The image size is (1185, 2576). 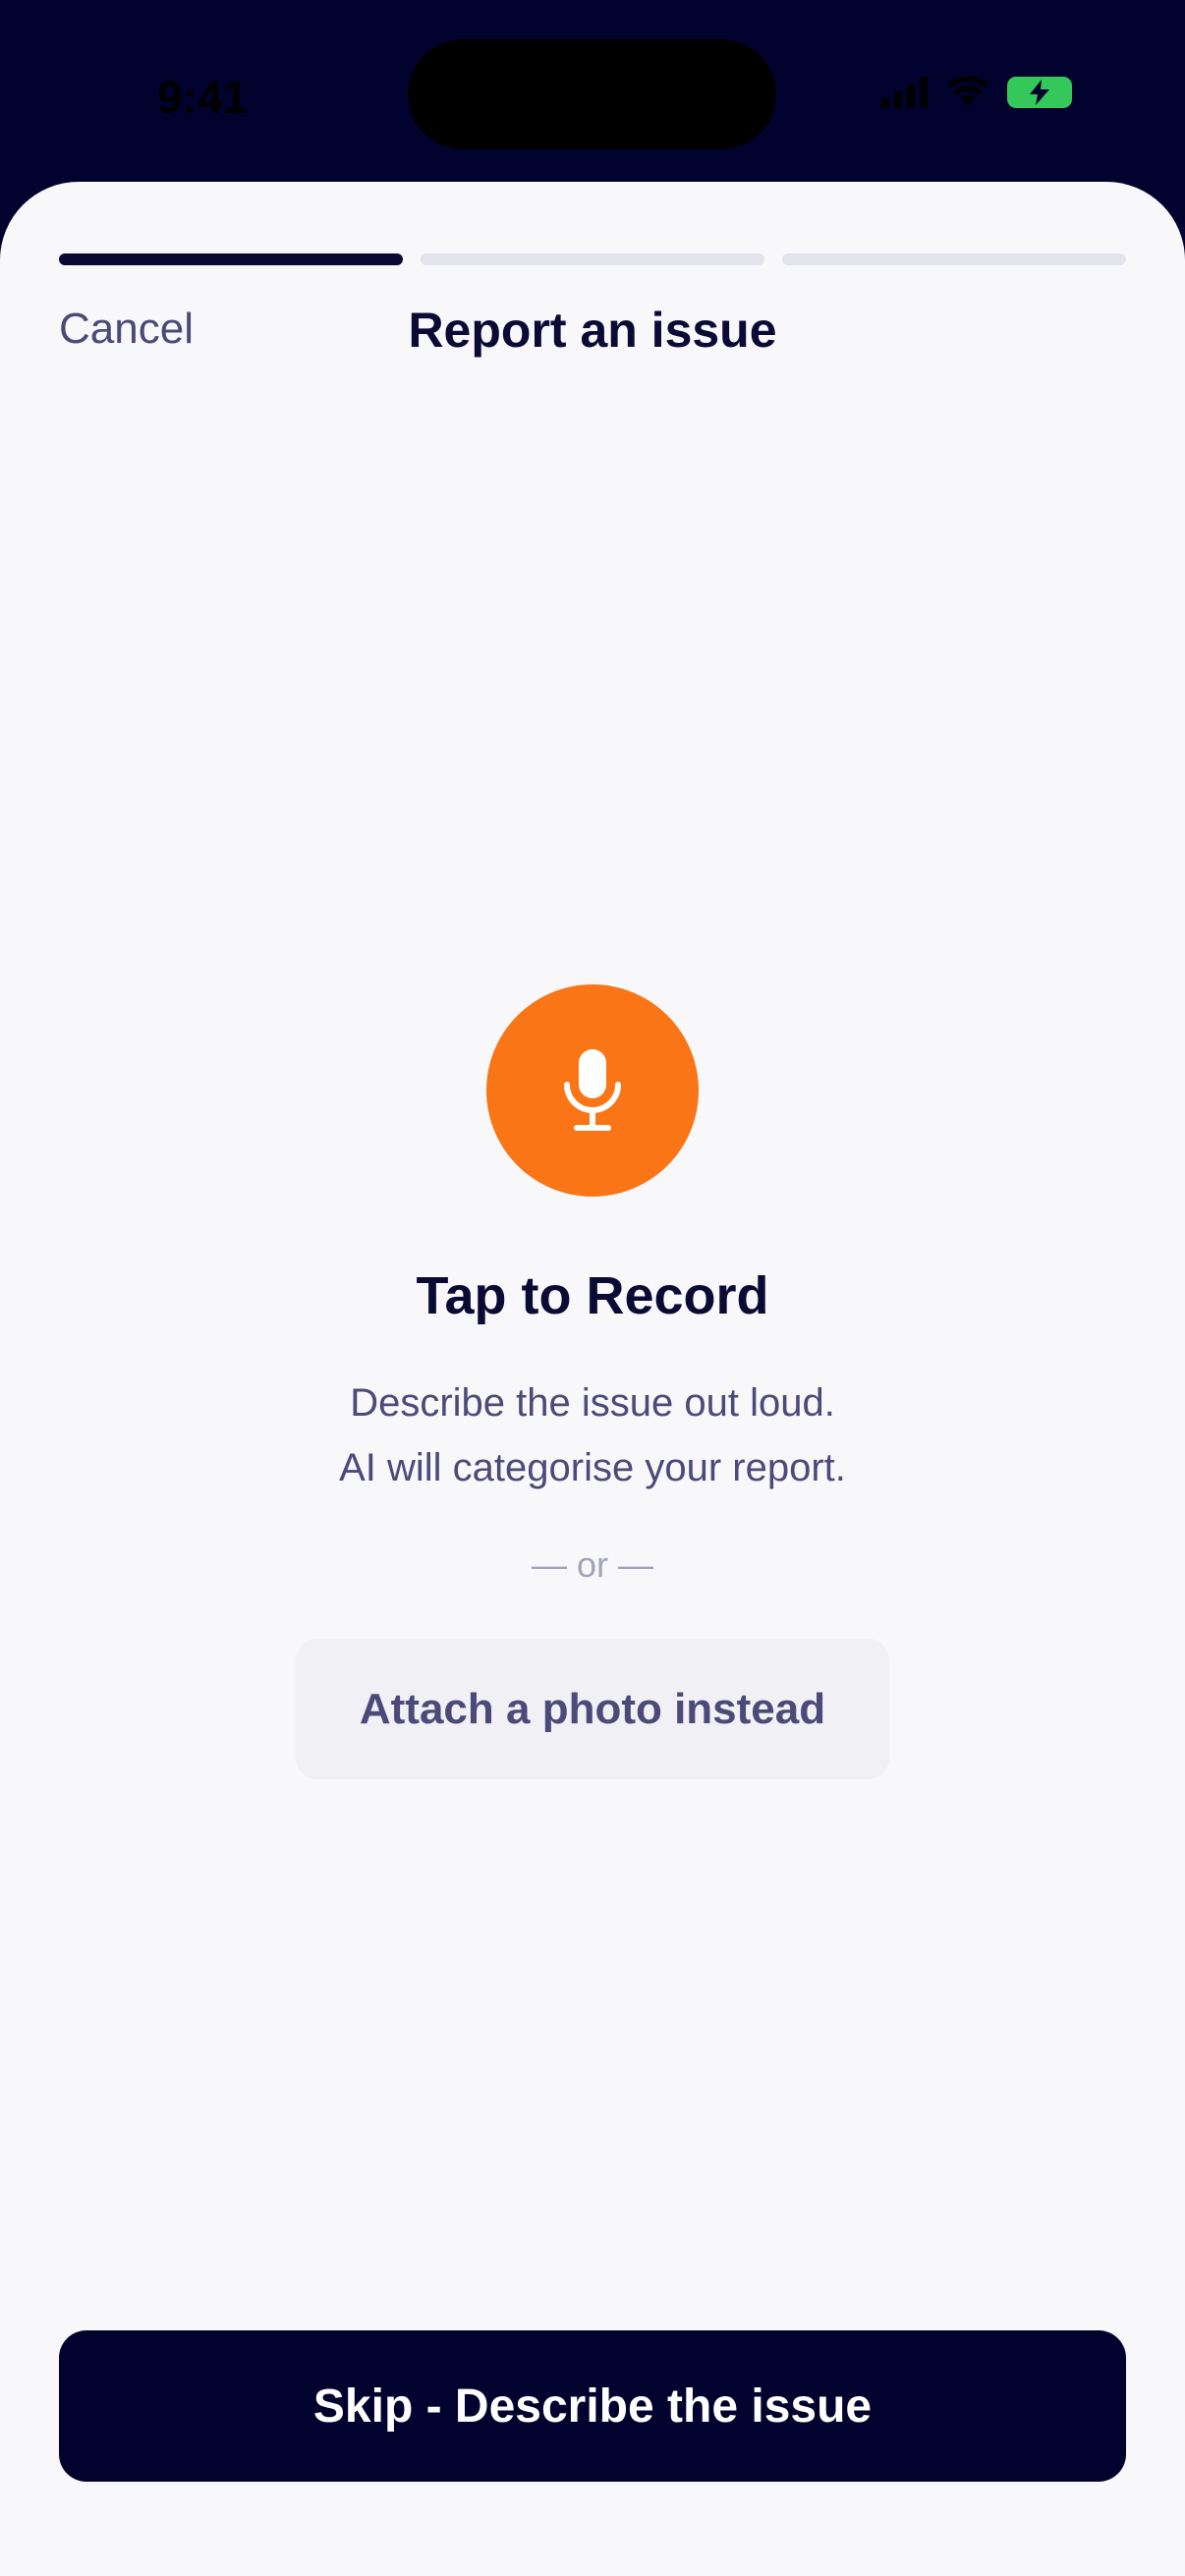 What do you see at coordinates (592, 2406) in the screenshot?
I see `skip-describe-button: Skip - Describe the issue` at bounding box center [592, 2406].